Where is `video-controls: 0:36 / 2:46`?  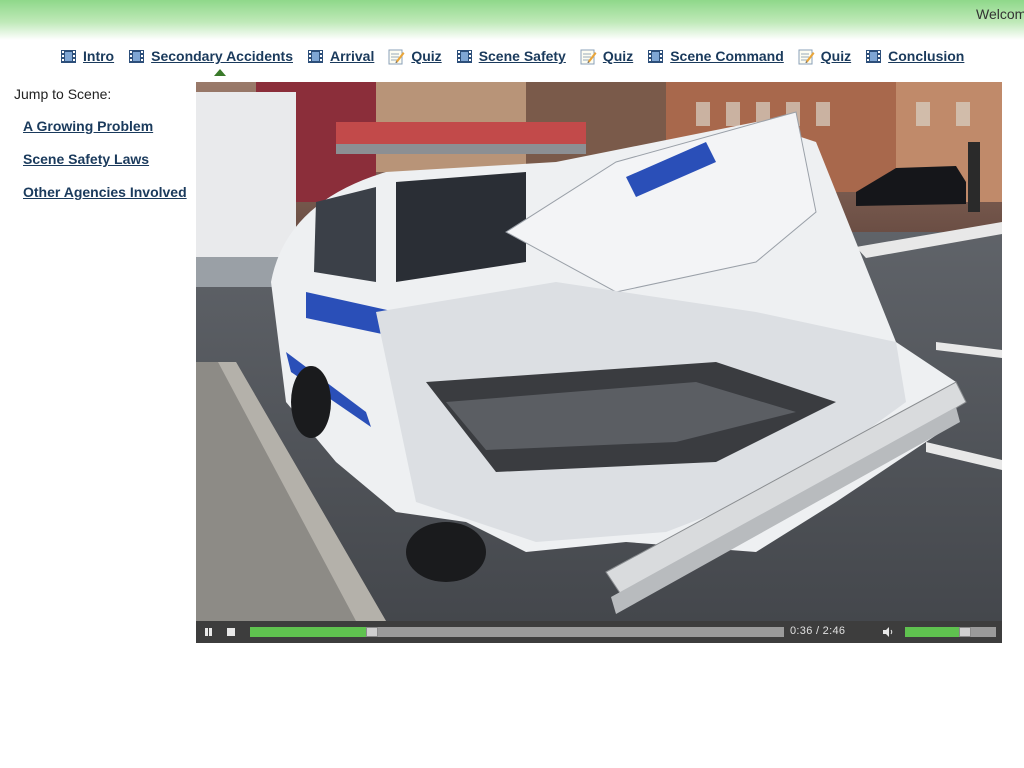 video-controls: 0:36 / 2:46 is located at coordinates (599, 632).